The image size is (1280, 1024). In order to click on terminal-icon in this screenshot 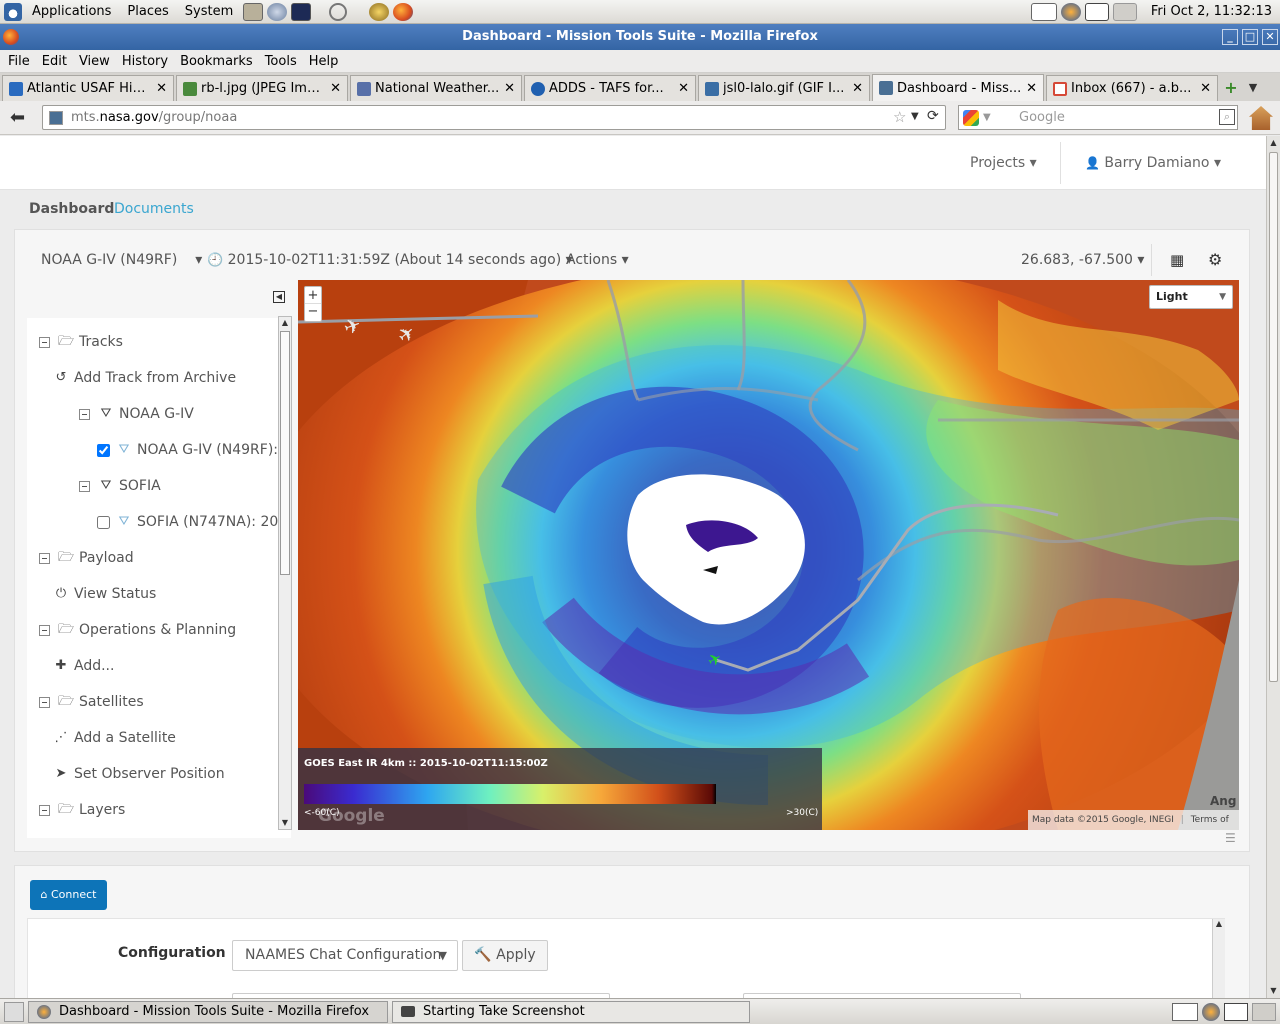, I will do `click(301, 11)`.